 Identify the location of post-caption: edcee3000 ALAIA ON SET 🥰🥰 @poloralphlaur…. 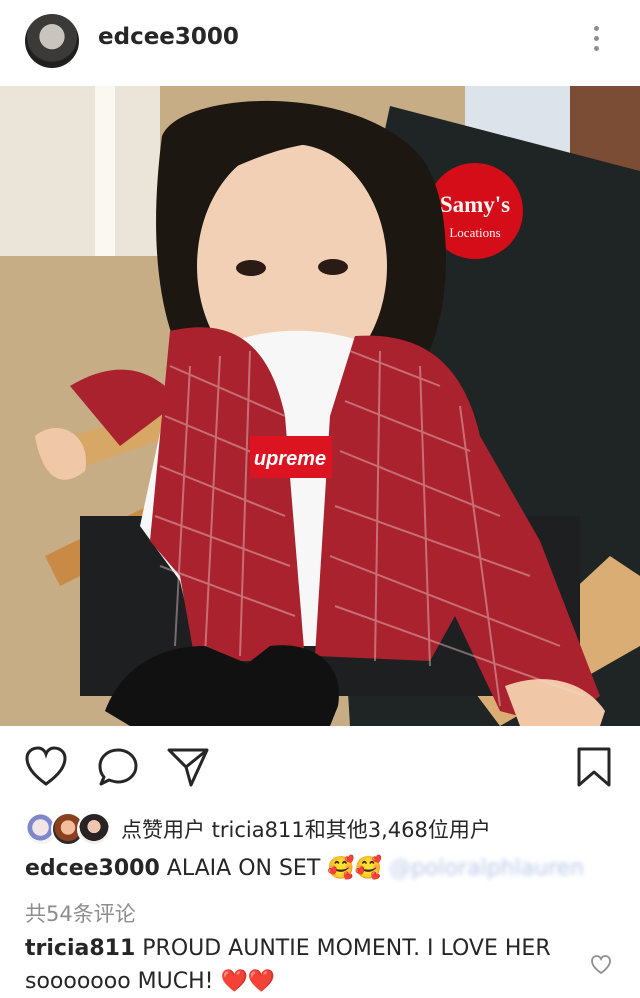
(304, 868).